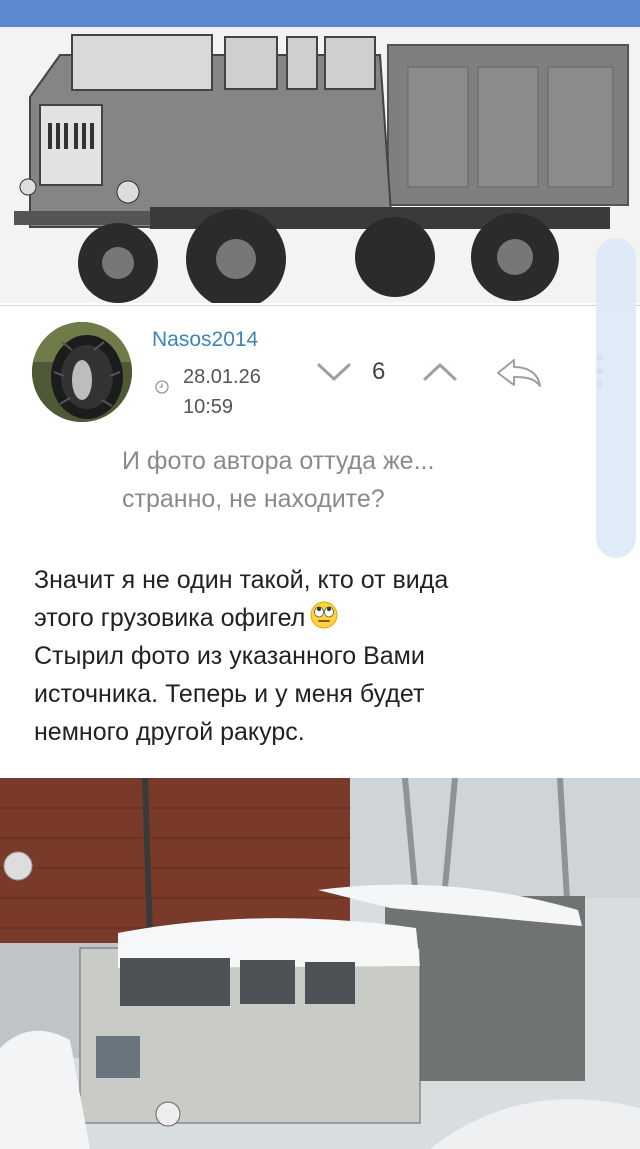  I want to click on body-line: немного другой ракурс., so click(169, 732).